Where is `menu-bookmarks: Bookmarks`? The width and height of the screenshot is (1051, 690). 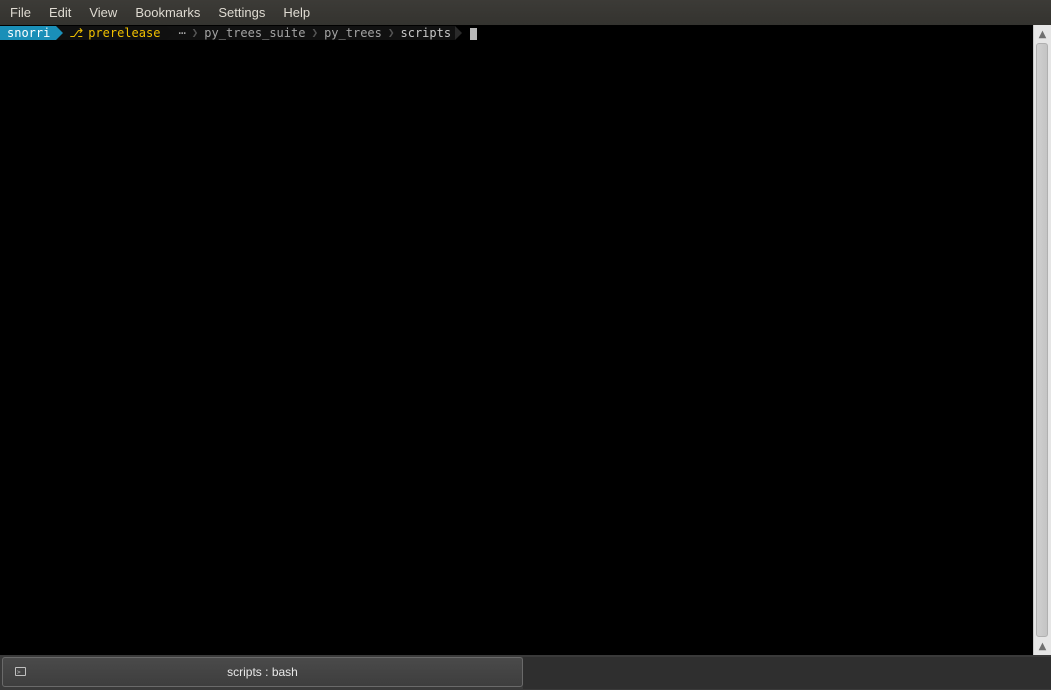
menu-bookmarks: Bookmarks is located at coordinates (167, 12).